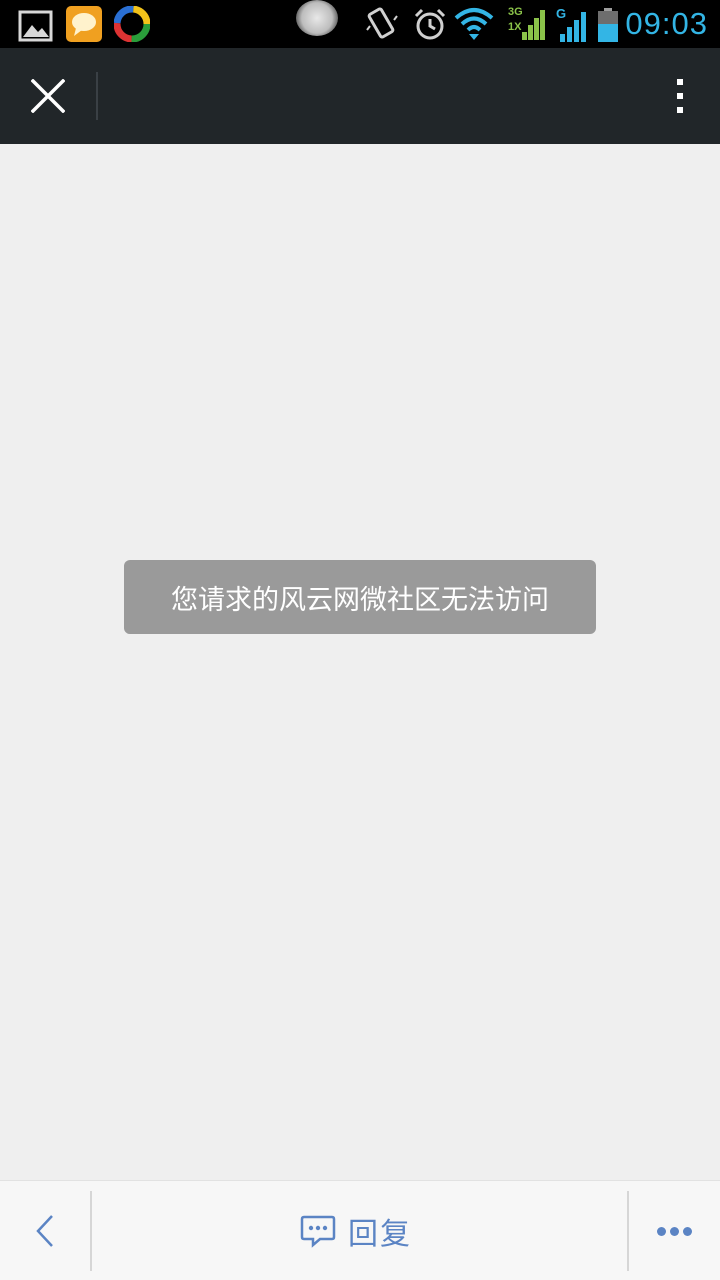 This screenshot has width=720, height=1280. Describe the element at coordinates (430, 24) in the screenshot. I see `alarm-icon` at that location.